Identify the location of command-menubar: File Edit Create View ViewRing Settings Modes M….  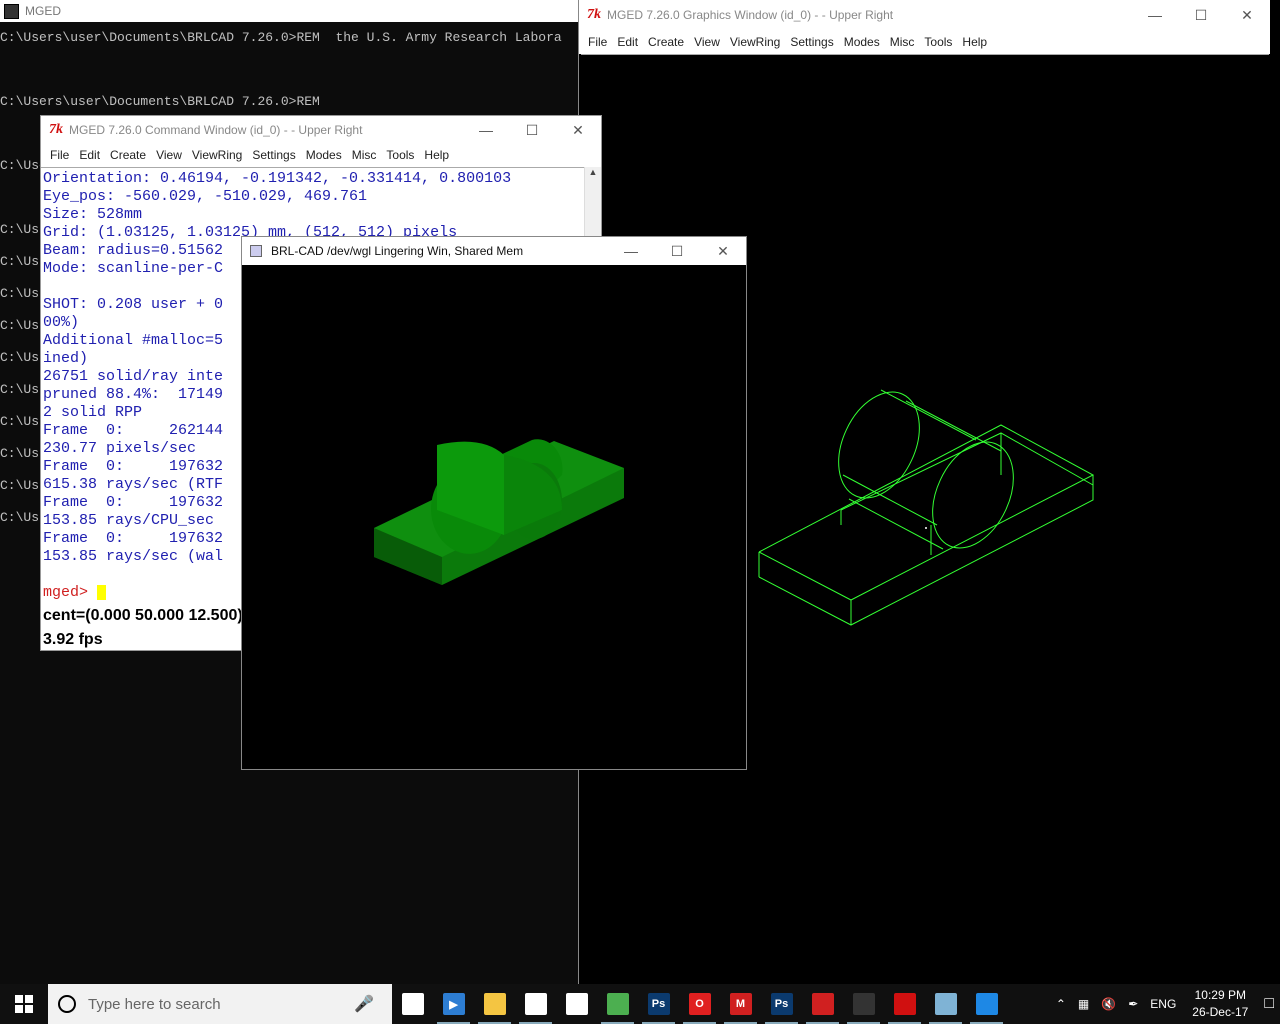
(321, 155).